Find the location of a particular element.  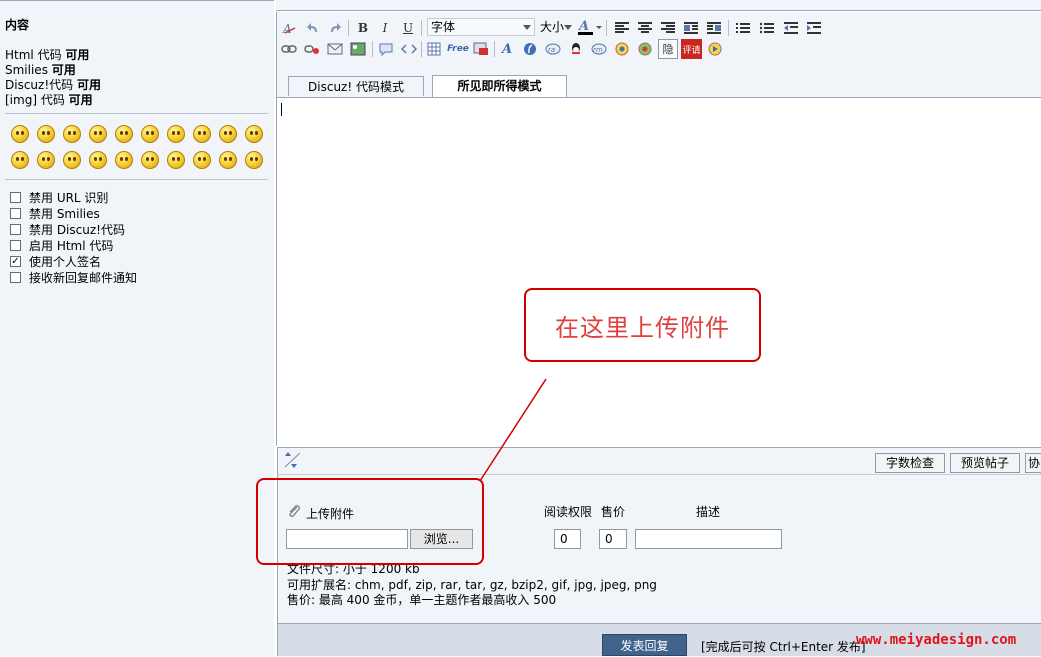

ordered-list-icon is located at coordinates (743, 28).